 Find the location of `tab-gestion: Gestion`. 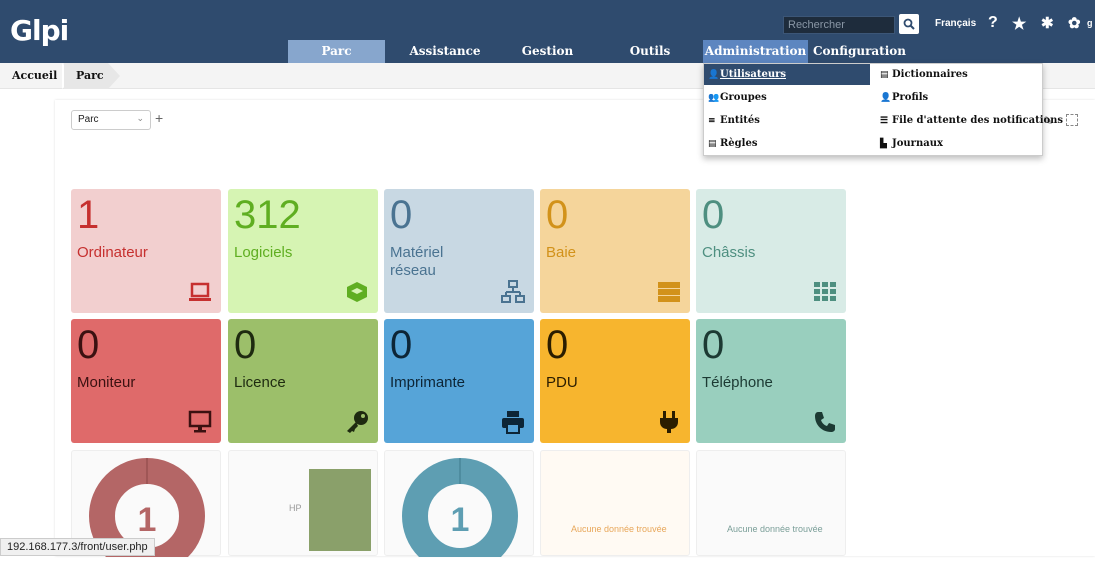

tab-gestion: Gestion is located at coordinates (547, 51).